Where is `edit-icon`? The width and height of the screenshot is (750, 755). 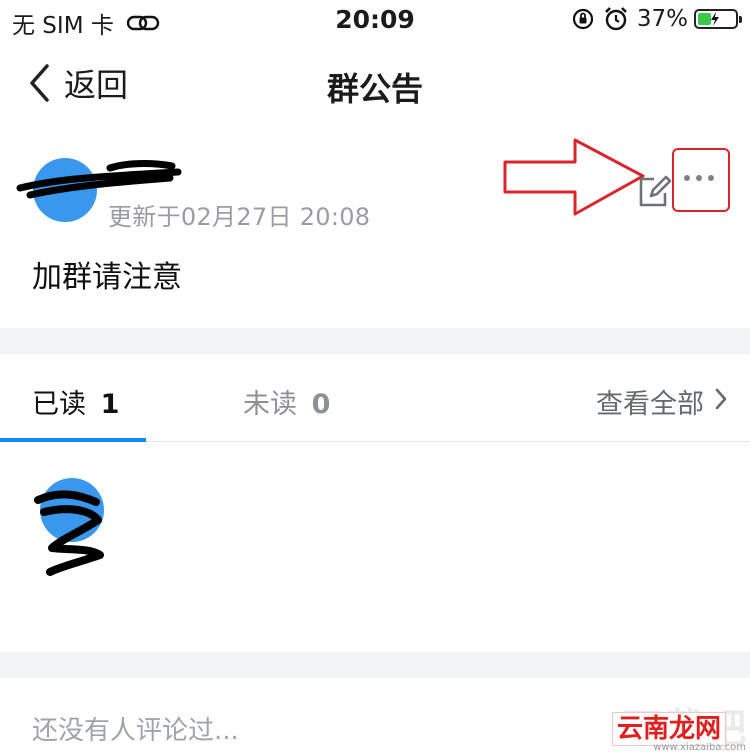 edit-icon is located at coordinates (654, 192).